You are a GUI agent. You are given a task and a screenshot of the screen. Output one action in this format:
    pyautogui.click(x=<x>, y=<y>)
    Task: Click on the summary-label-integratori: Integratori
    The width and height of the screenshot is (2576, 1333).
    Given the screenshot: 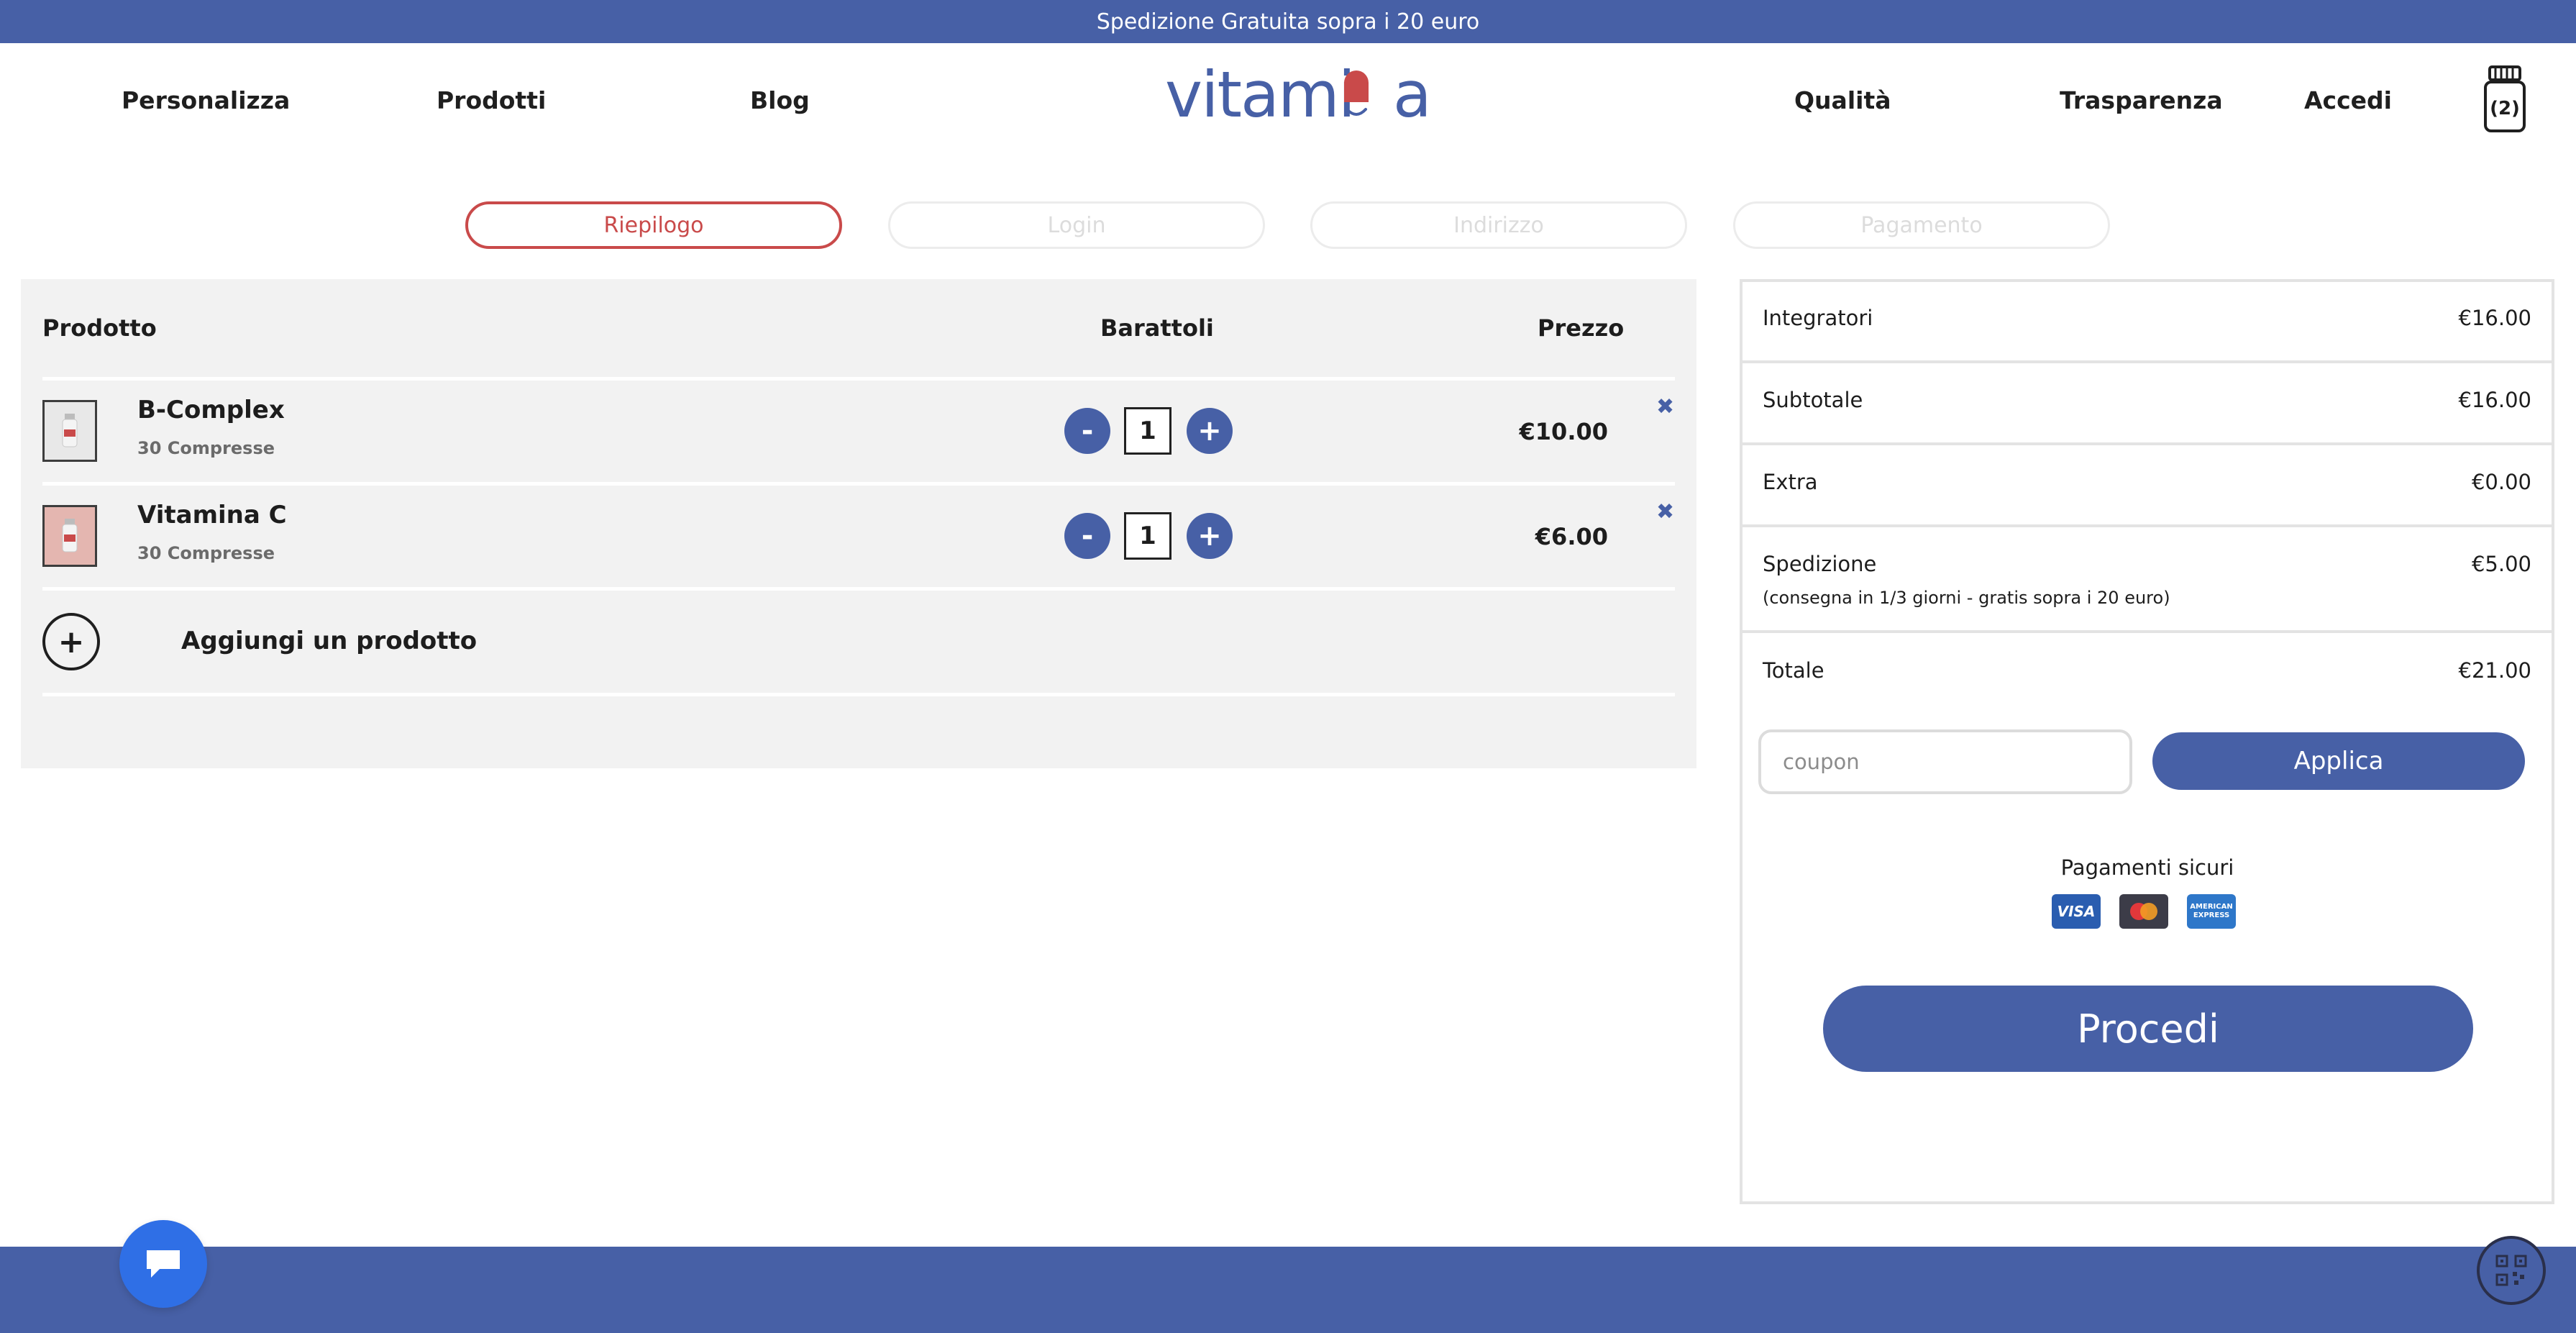 What is the action you would take?
    pyautogui.click(x=1818, y=318)
    